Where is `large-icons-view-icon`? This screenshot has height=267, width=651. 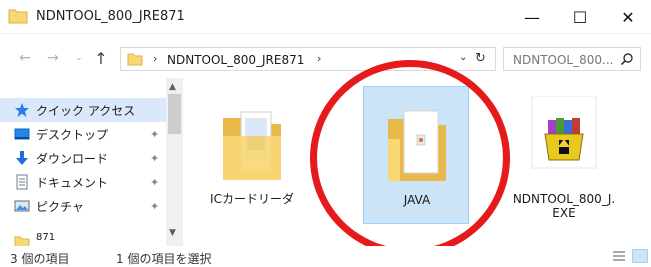
large-icons-view-icon is located at coordinates (640, 256).